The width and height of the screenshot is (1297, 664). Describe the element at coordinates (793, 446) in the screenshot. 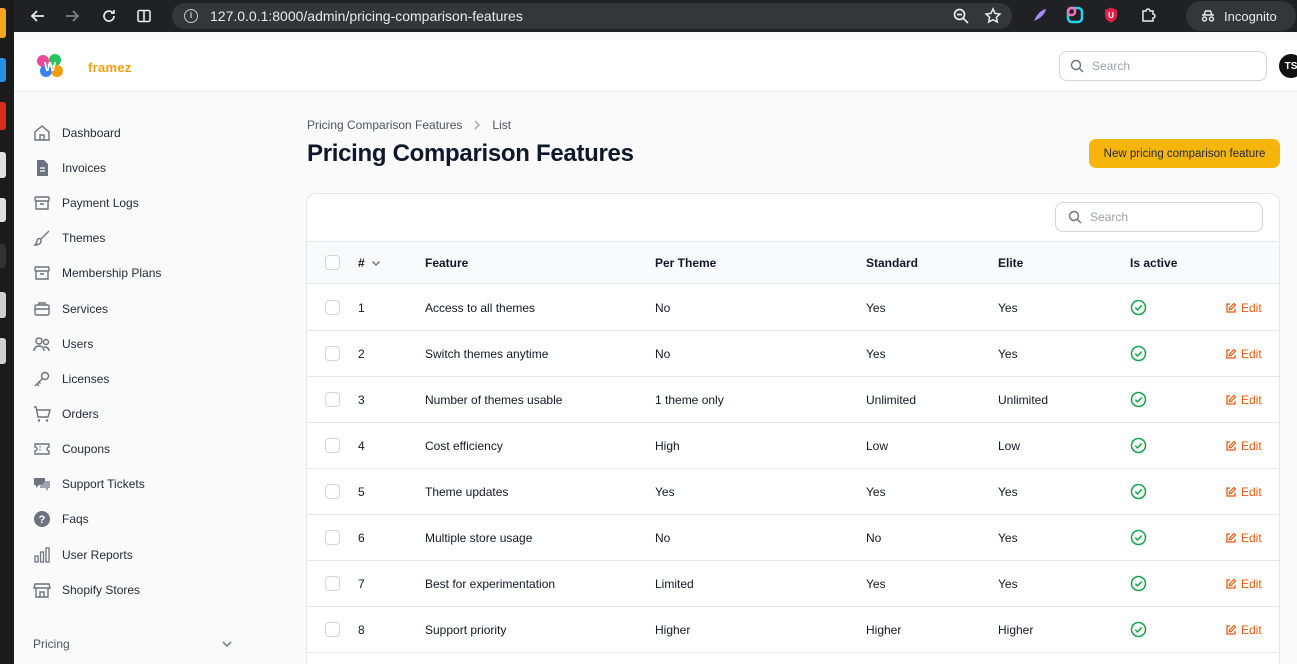

I see `table-row: 4 Cost efficiency High Low Low Edit` at that location.